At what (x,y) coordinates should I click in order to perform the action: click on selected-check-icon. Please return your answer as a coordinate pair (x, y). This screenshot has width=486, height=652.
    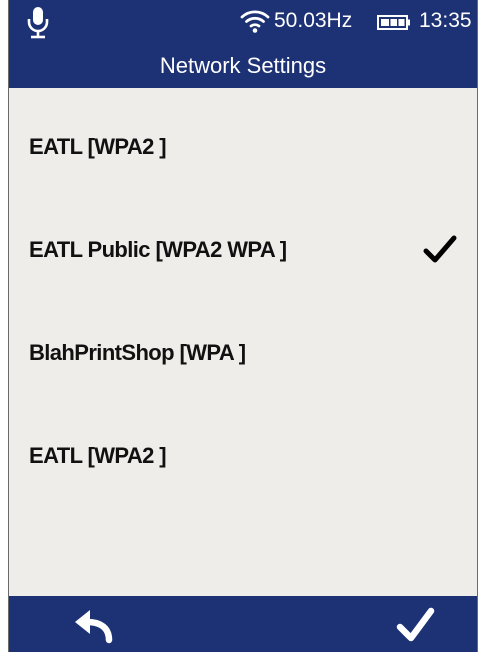
    Looking at the image, I should click on (440, 249).